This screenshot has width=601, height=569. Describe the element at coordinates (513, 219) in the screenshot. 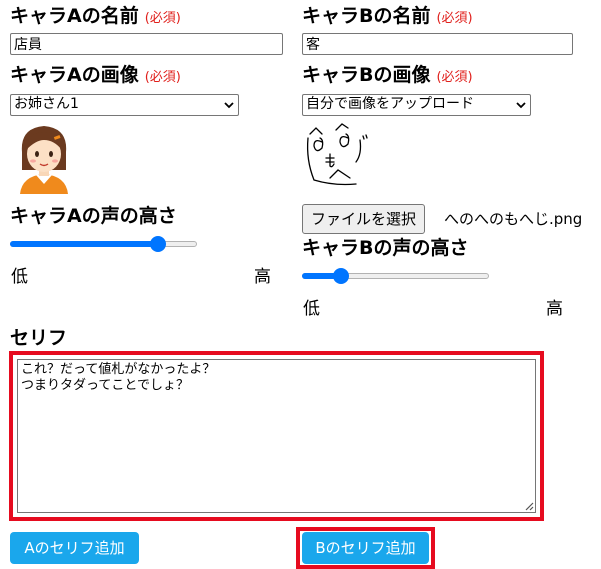

I see `selected-file-name: へのへのもへじ.png` at that location.